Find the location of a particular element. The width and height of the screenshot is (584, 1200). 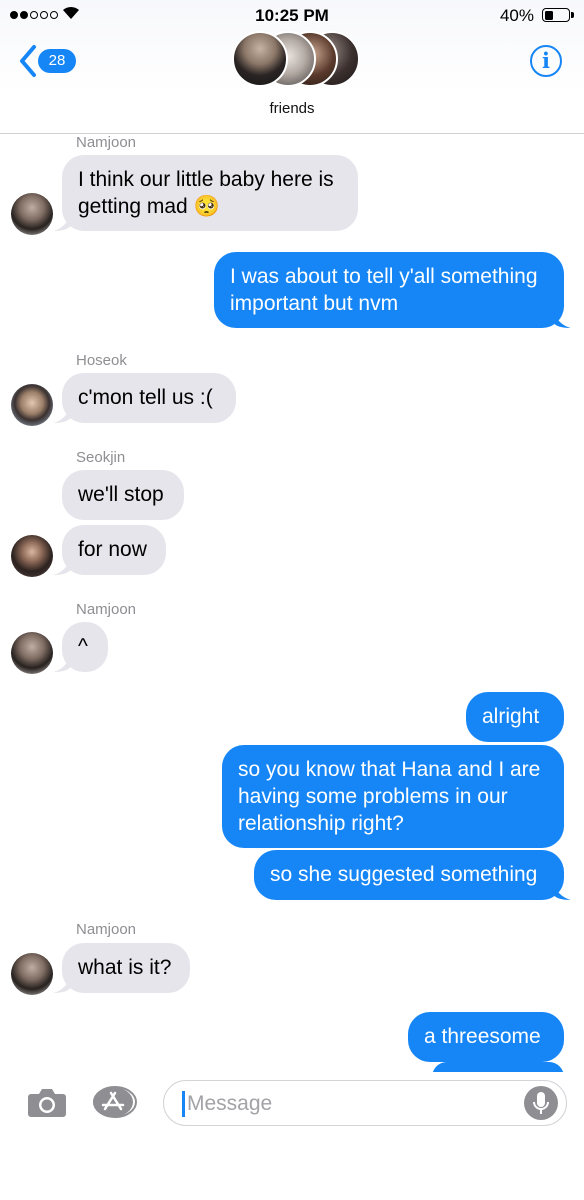

message-placeholder: Message is located at coordinates (230, 1103).